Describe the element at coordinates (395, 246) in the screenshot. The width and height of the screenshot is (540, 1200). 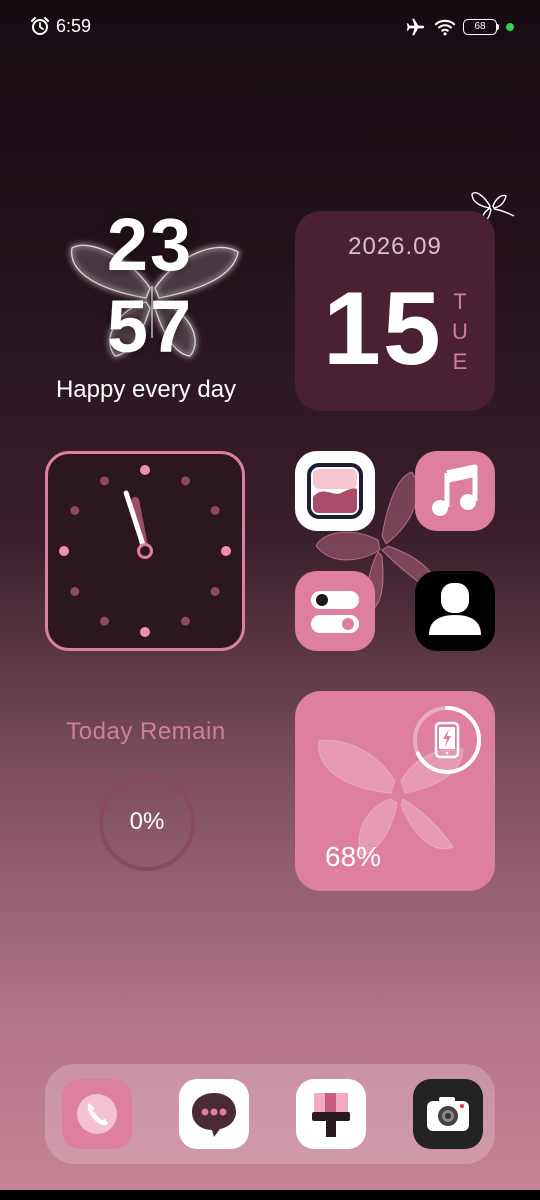
I see `date-year-month: 2026.09` at that location.